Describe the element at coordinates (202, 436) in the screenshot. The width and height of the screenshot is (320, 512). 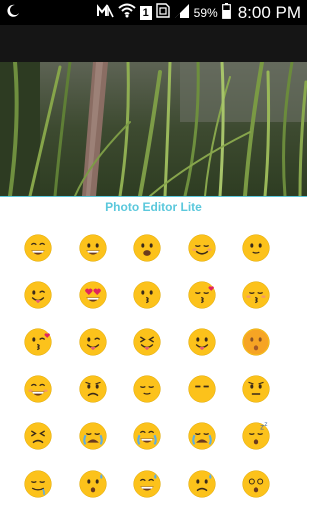
I see `loudly-crying-face-icon` at that location.